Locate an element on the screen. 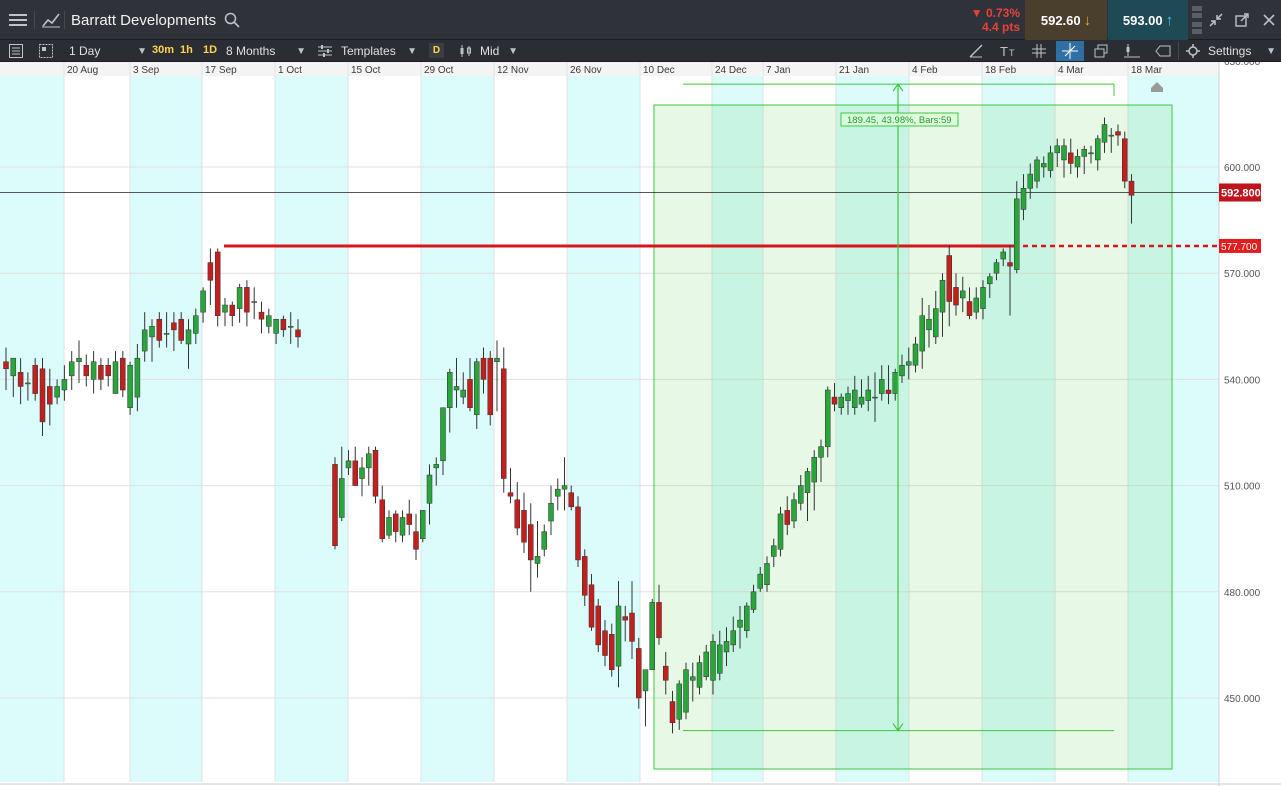  draw-line-icon is located at coordinates (976, 51).